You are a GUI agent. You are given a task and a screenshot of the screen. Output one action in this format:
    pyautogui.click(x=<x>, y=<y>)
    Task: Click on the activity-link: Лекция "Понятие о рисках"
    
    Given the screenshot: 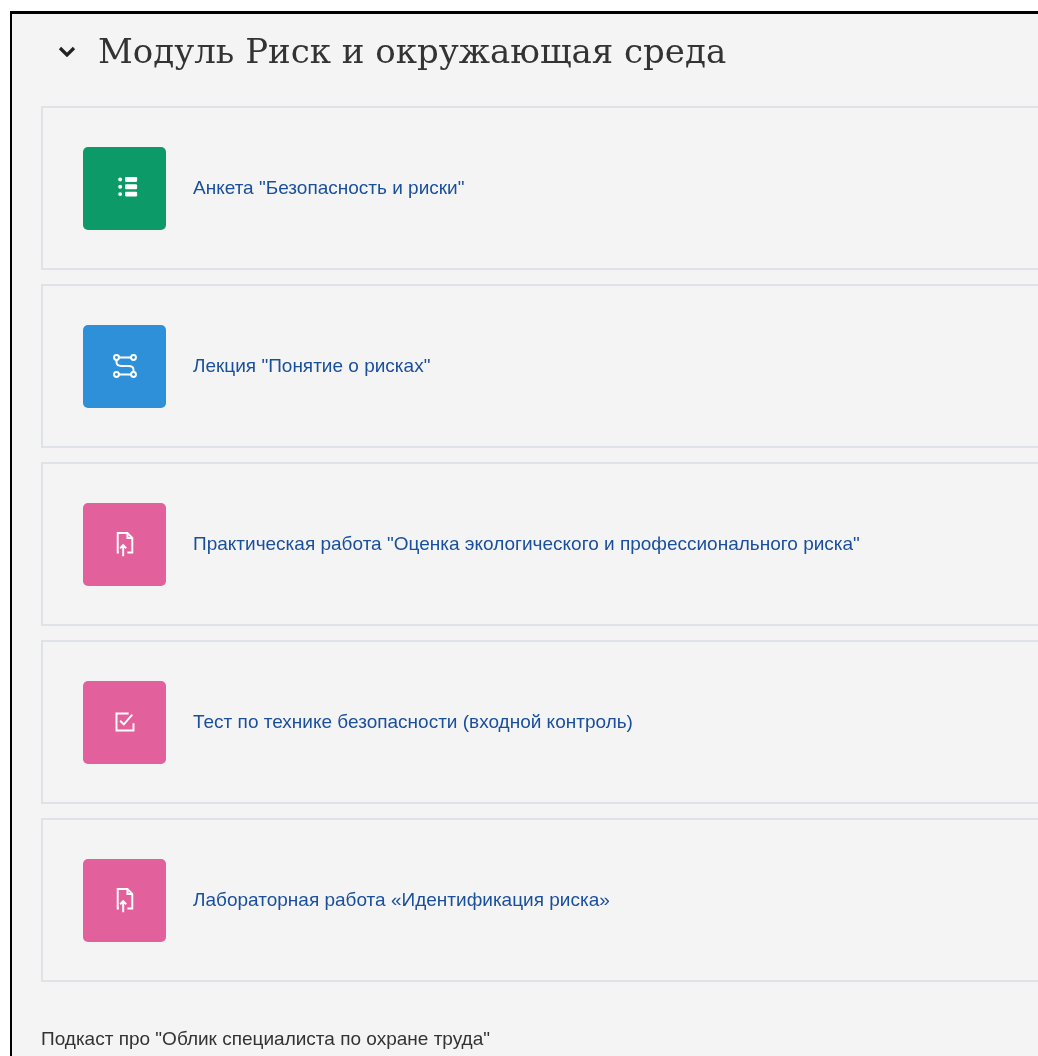 What is the action you would take?
    pyautogui.click(x=312, y=366)
    